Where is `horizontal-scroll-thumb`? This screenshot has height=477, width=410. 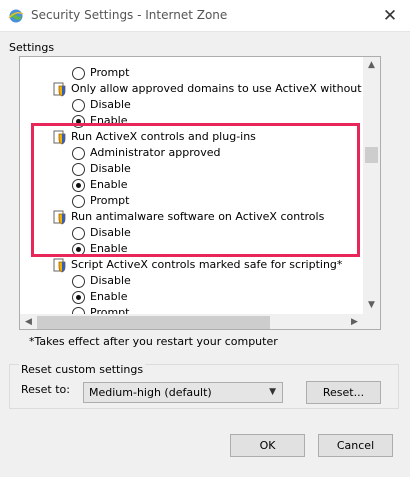
horizontal-scroll-thumb is located at coordinates (153, 322).